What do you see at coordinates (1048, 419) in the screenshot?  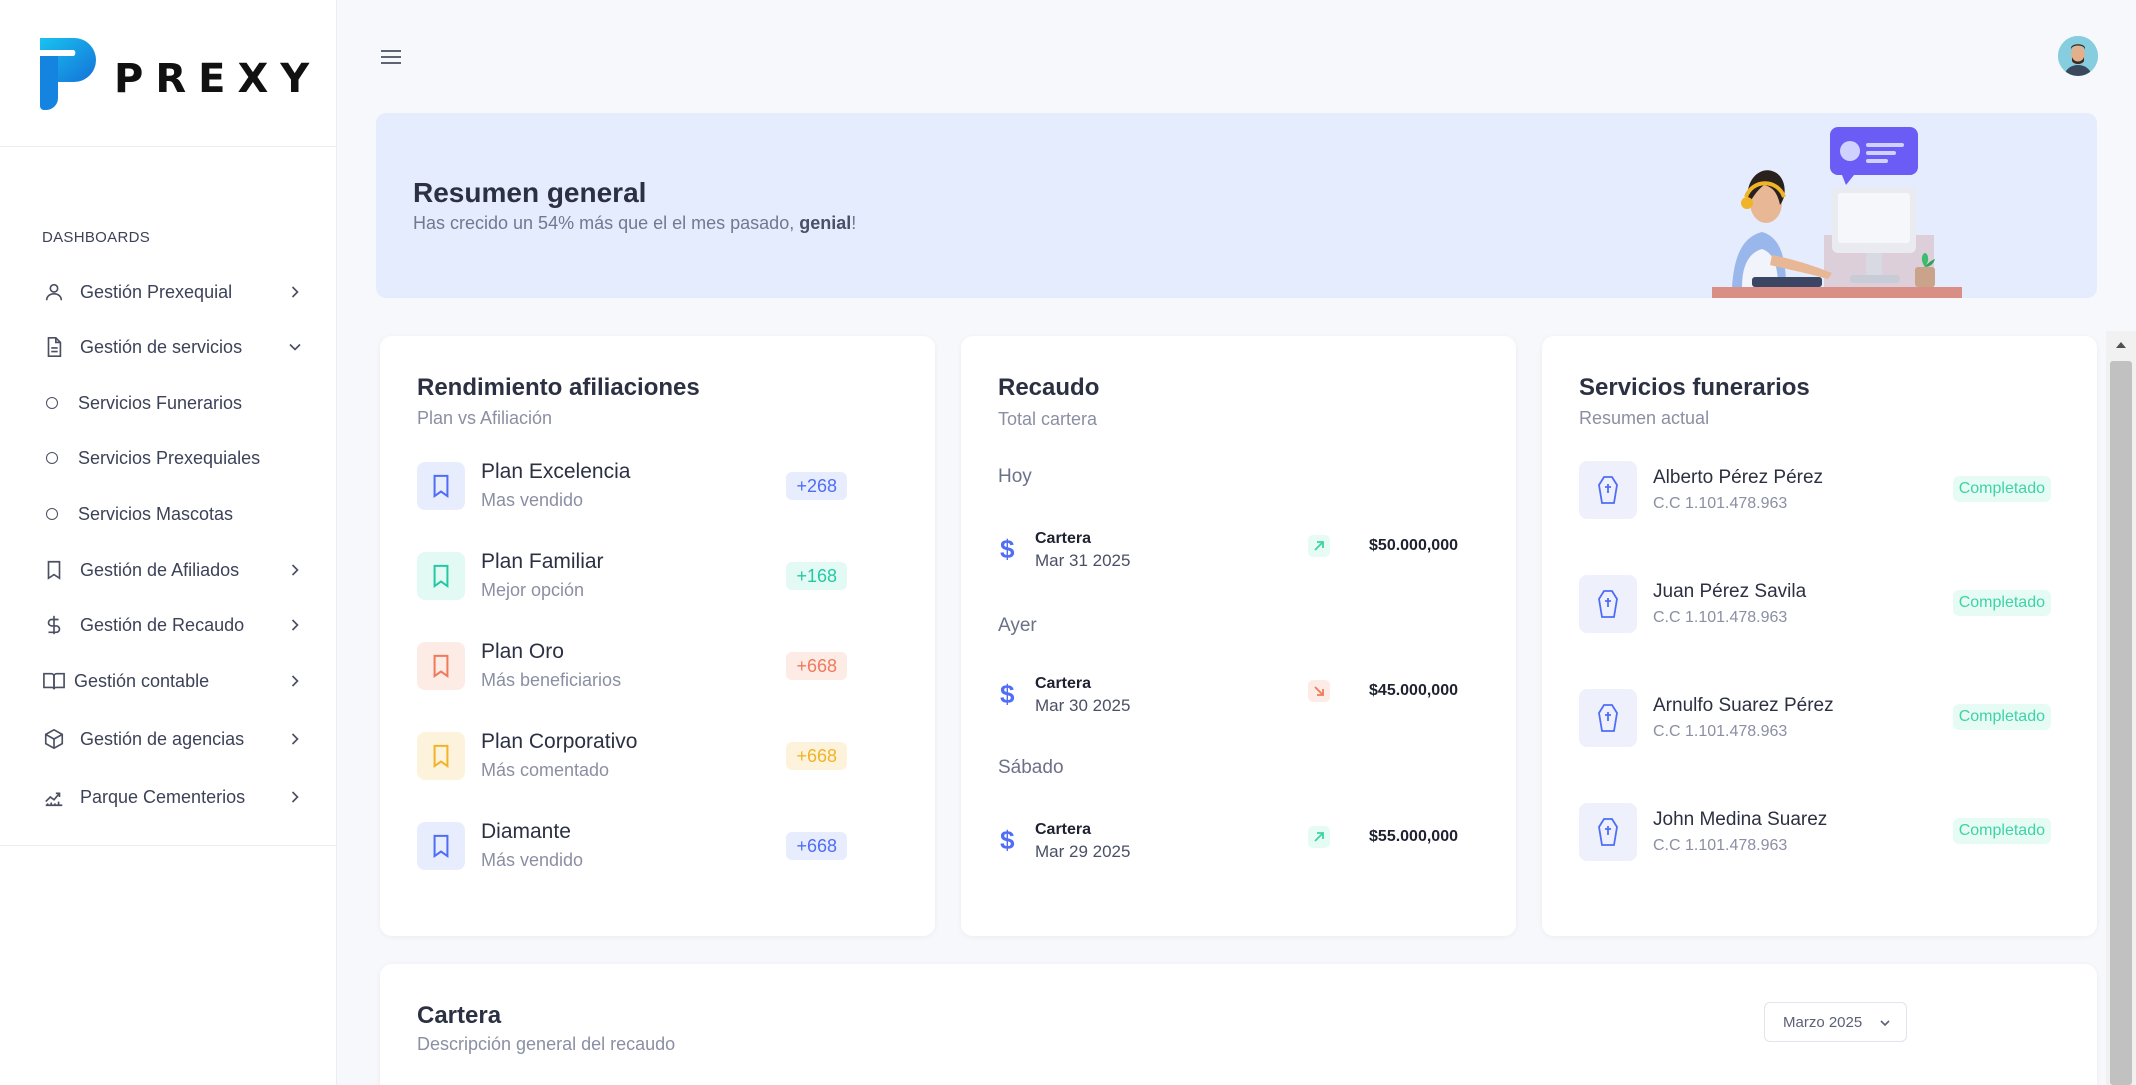 I see `card-subtitle: Total cartera` at bounding box center [1048, 419].